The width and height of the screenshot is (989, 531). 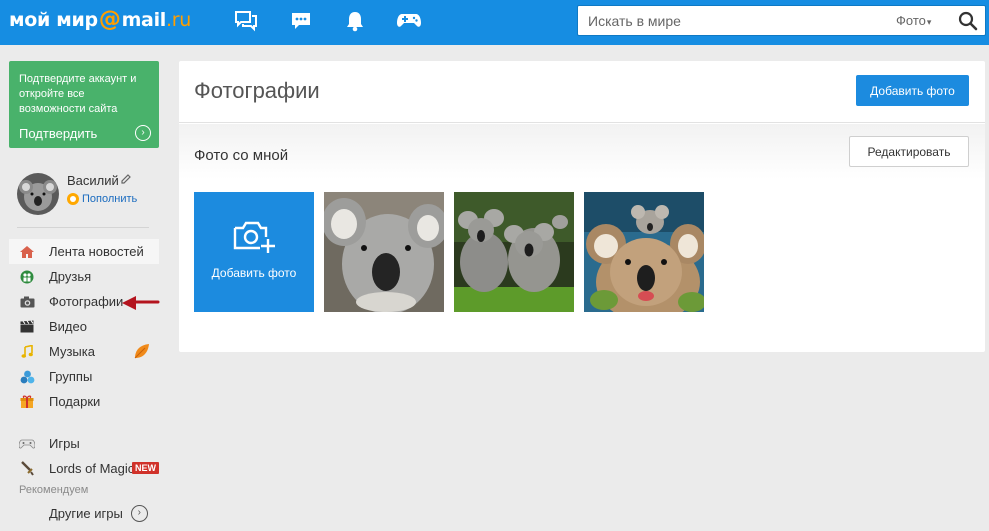 I want to click on red-pointer-arrow-icon, so click(x=140, y=304).